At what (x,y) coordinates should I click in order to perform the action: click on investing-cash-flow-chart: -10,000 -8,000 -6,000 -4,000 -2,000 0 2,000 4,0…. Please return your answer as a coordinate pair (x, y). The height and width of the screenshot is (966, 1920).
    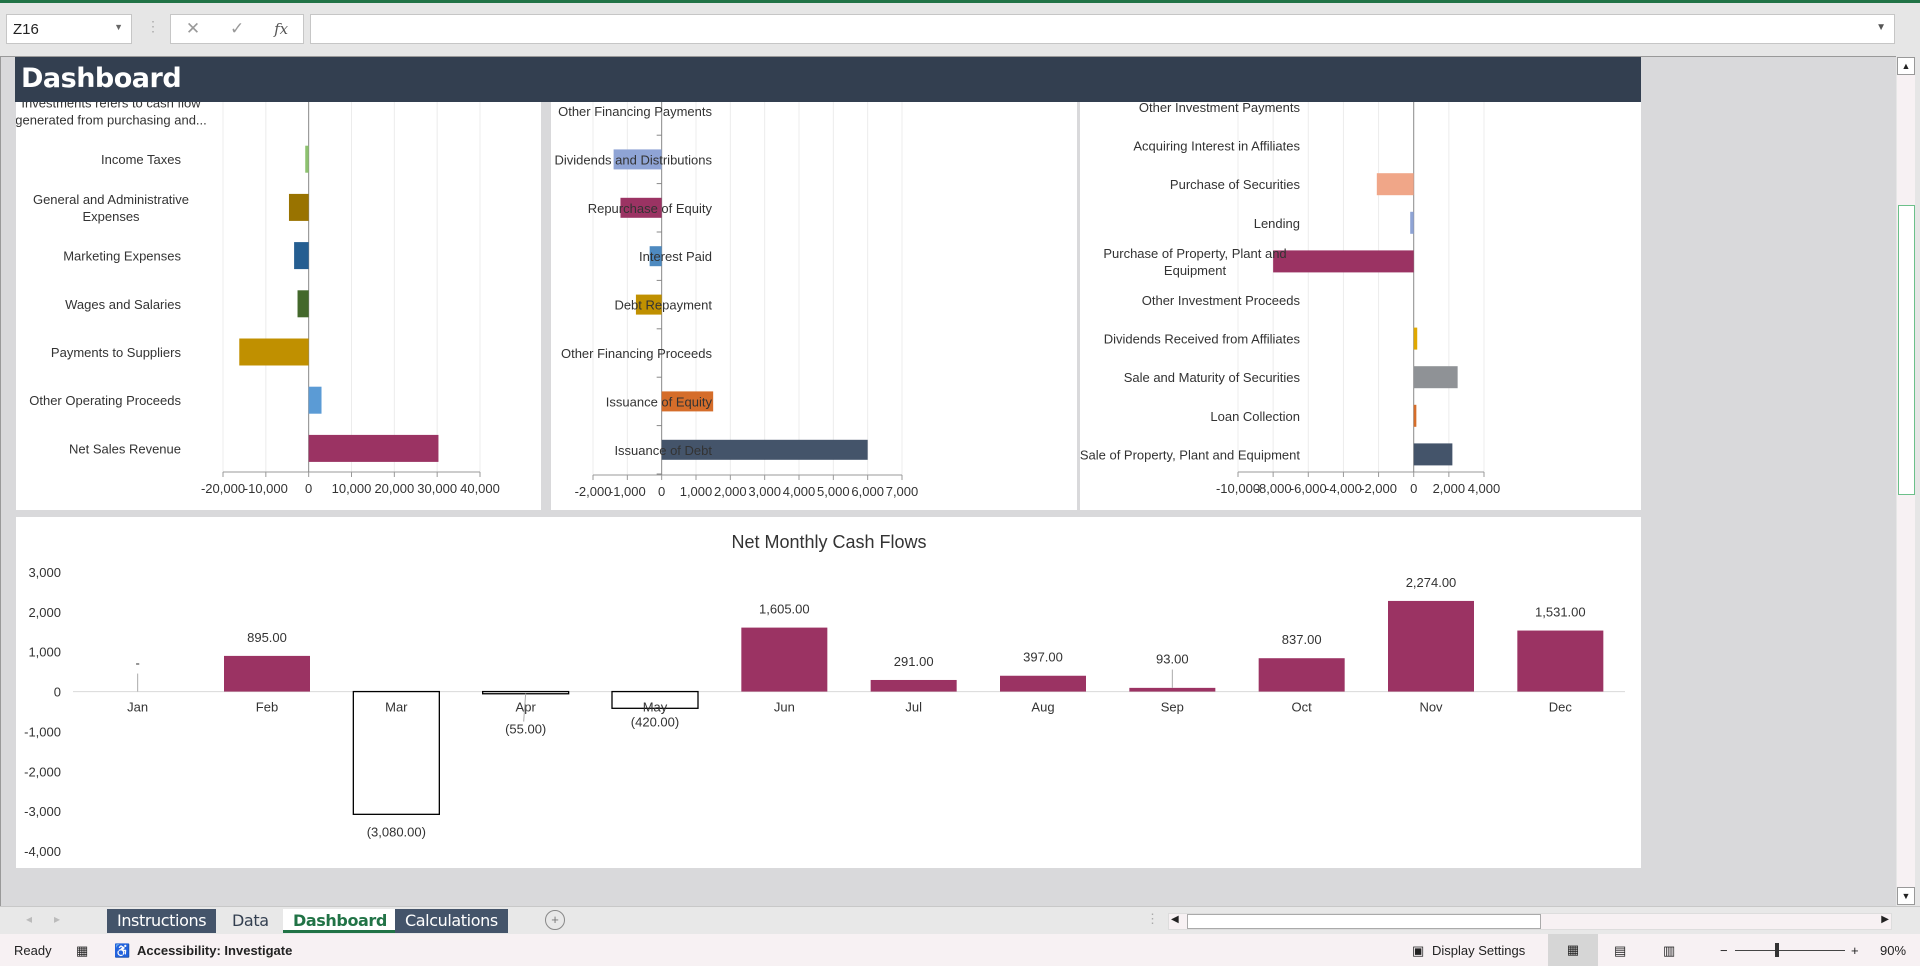
    Looking at the image, I should click on (1360, 302).